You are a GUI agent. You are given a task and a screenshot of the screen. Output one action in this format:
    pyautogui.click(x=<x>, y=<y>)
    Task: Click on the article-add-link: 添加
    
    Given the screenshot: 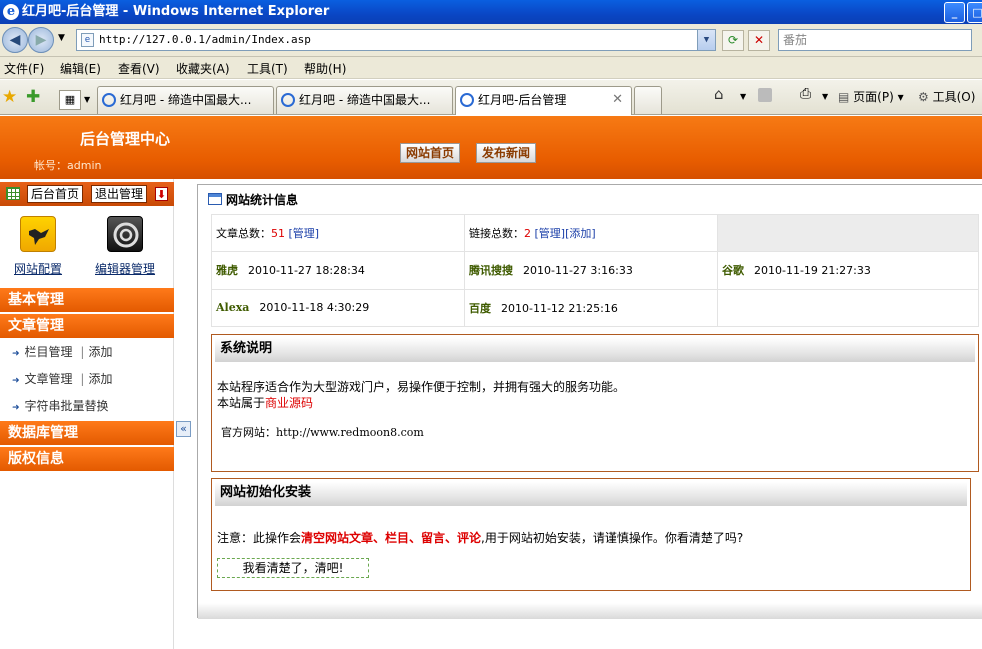 What is the action you would take?
    pyautogui.click(x=100, y=379)
    